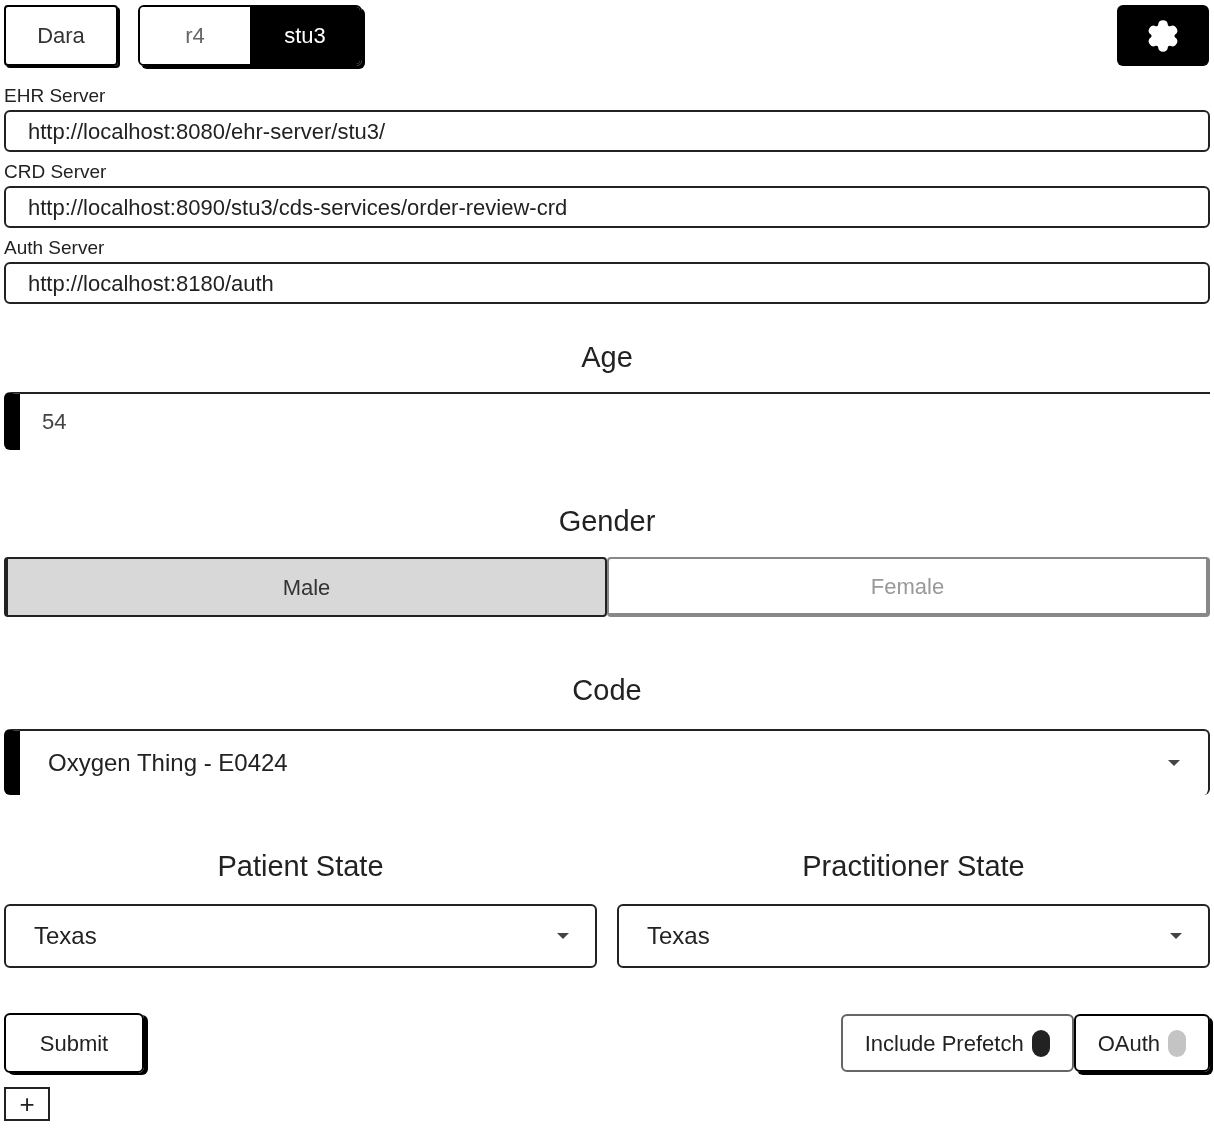 The image size is (1214, 1133). What do you see at coordinates (913, 866) in the screenshot?
I see `section-heading: Practitioner State` at bounding box center [913, 866].